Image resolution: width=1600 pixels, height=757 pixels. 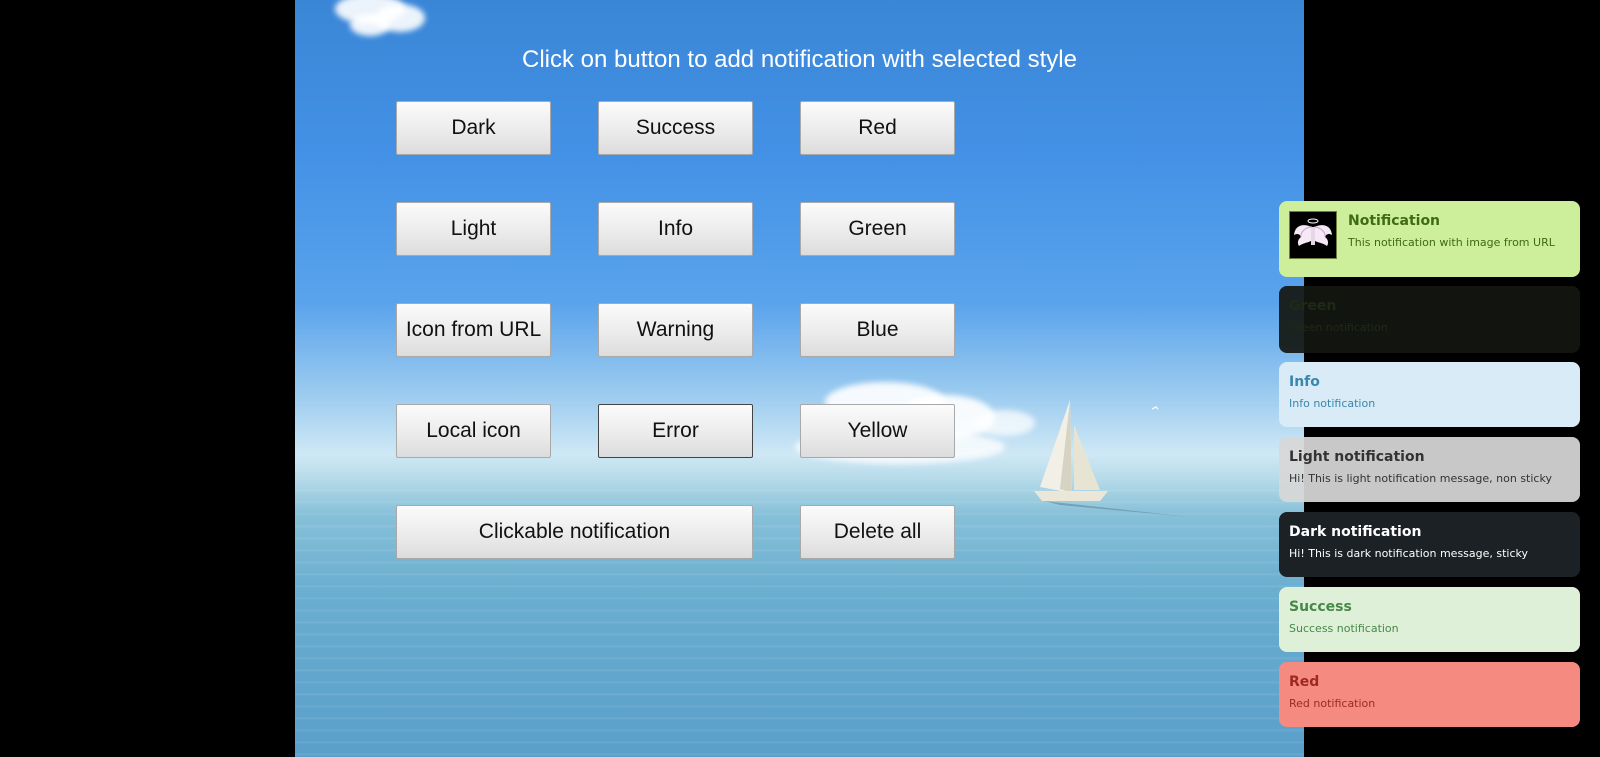 I want to click on notification-message: Info notification, so click(x=1332, y=403).